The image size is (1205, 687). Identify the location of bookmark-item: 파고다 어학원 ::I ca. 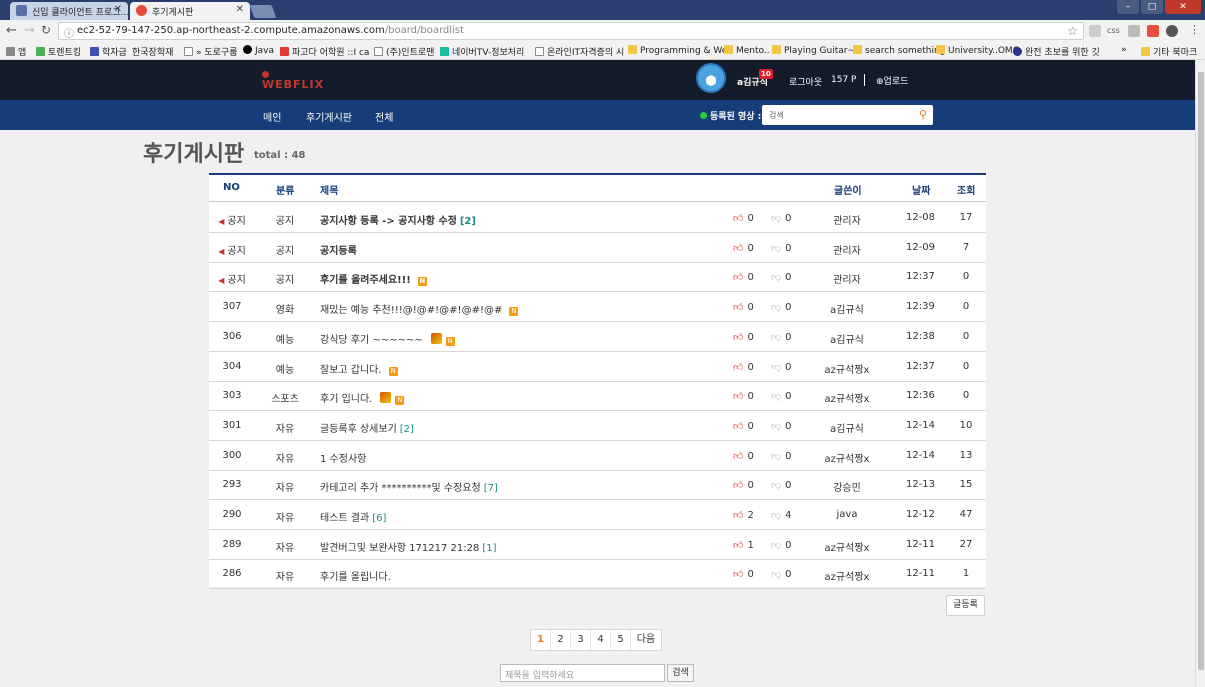
(324, 51).